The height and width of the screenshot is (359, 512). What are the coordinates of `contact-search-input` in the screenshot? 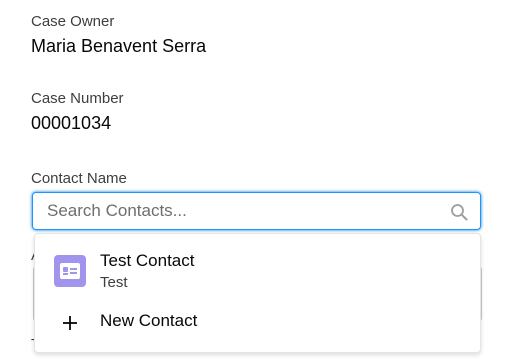 It's located at (256, 211).